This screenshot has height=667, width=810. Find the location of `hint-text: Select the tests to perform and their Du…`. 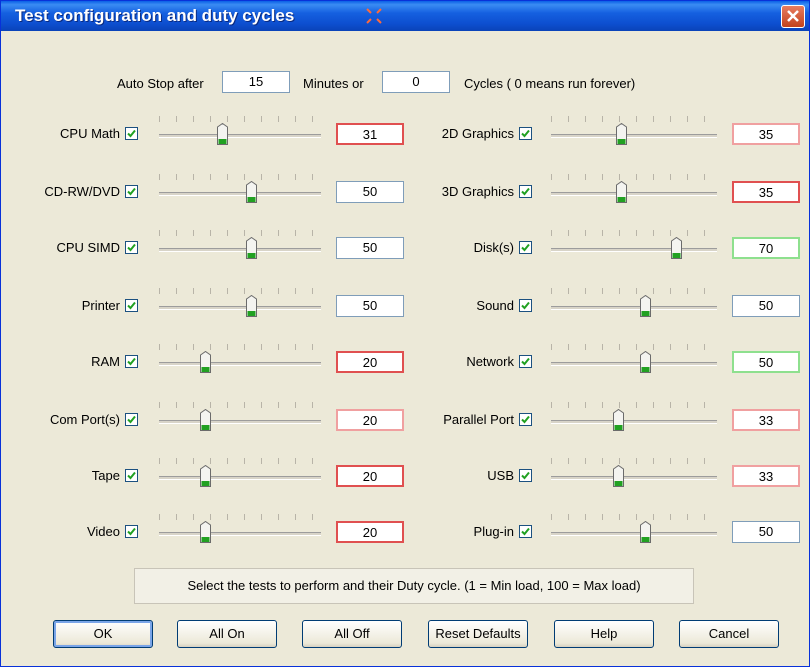

hint-text: Select the tests to perform and their Du… is located at coordinates (414, 586).